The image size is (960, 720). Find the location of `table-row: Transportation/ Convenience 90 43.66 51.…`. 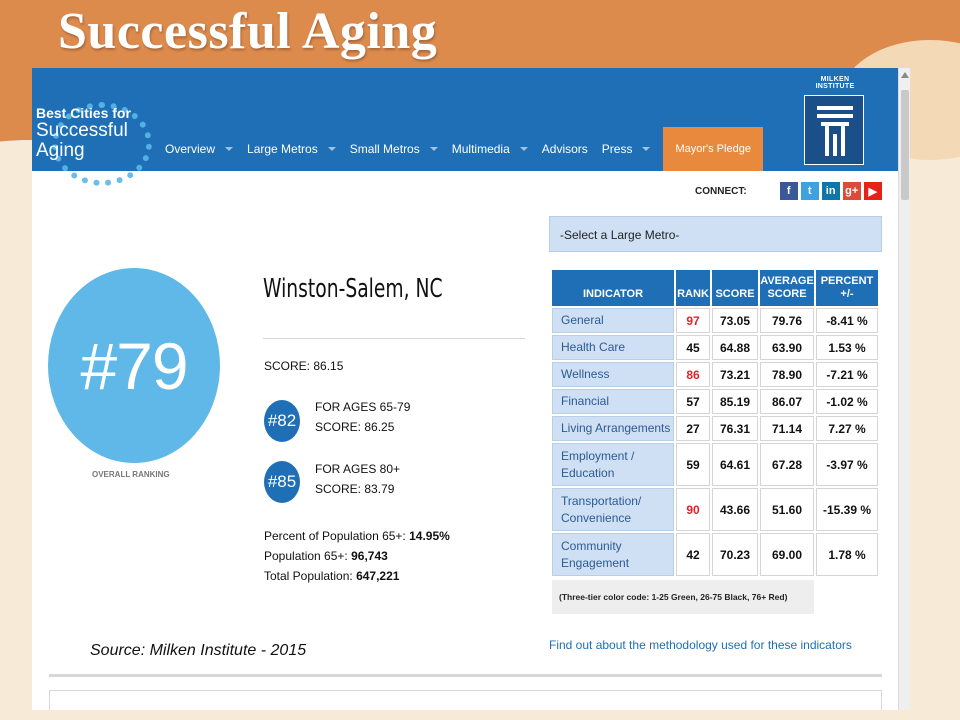

table-row: Transportation/ Convenience 90 43.66 51.… is located at coordinates (715, 509).